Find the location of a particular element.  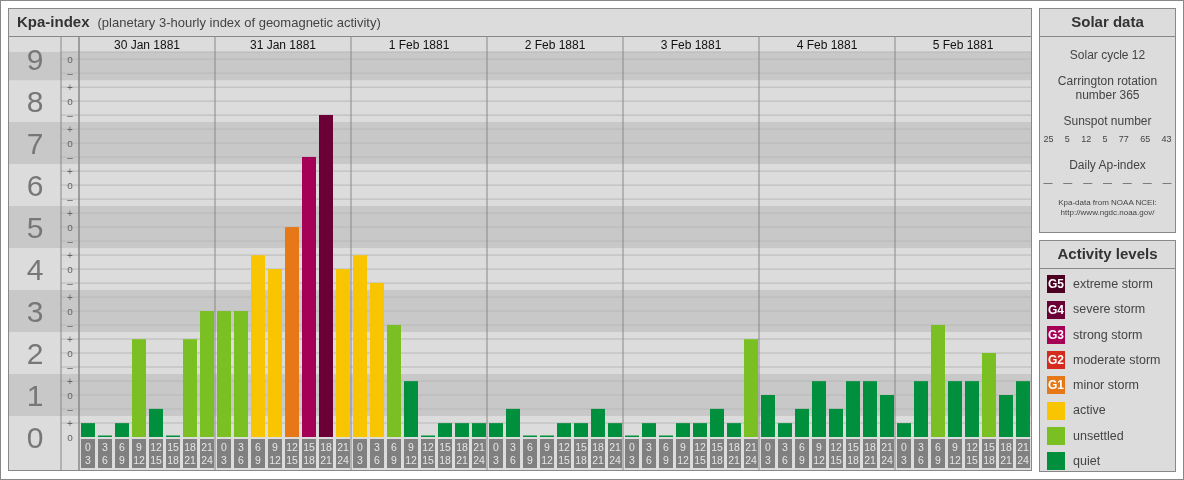

date-label: 5 Feb 1881 is located at coordinates (963, 45).